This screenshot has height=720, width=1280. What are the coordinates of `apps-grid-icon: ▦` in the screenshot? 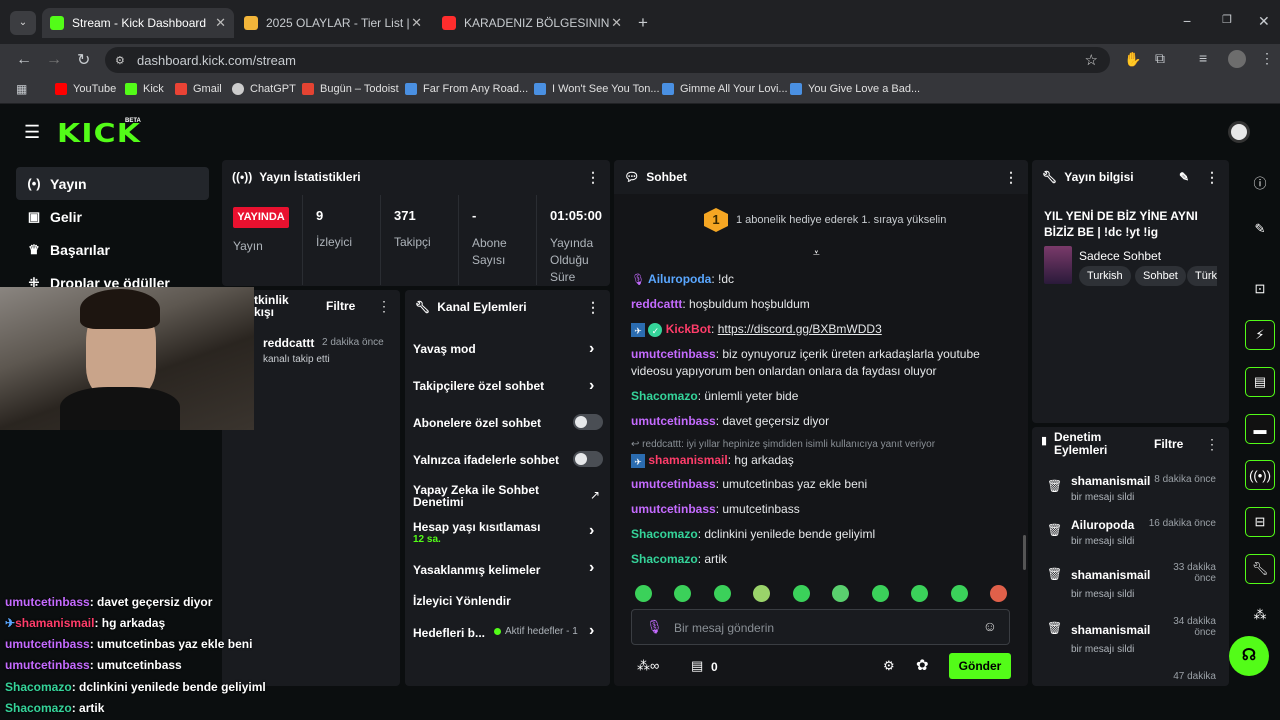 It's located at (21, 89).